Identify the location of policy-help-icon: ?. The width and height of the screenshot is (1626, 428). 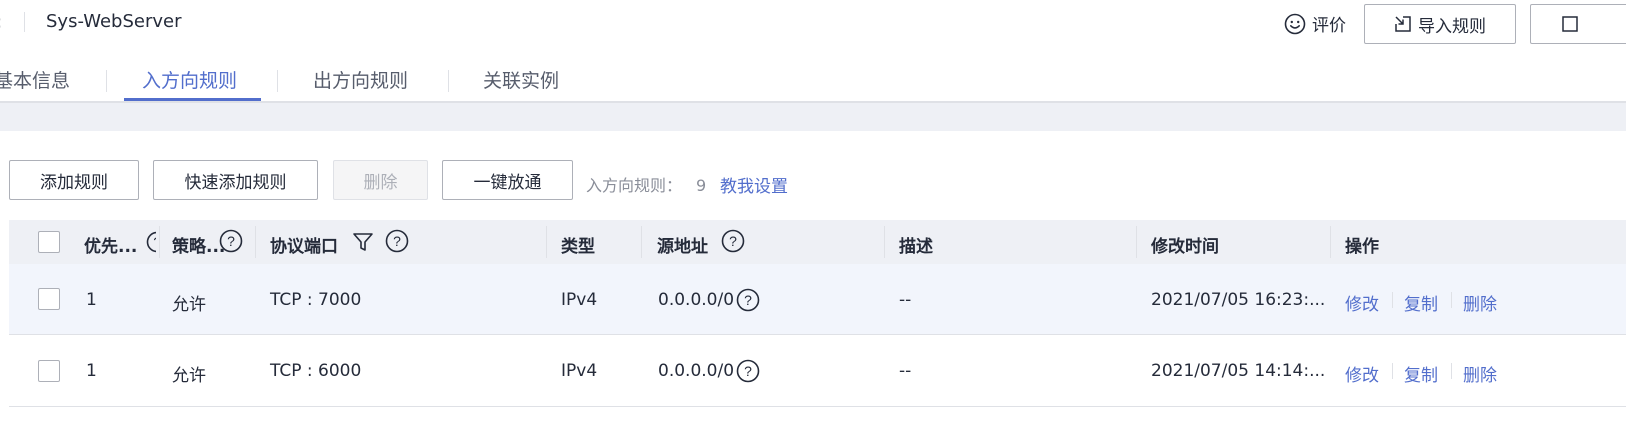
(231, 241).